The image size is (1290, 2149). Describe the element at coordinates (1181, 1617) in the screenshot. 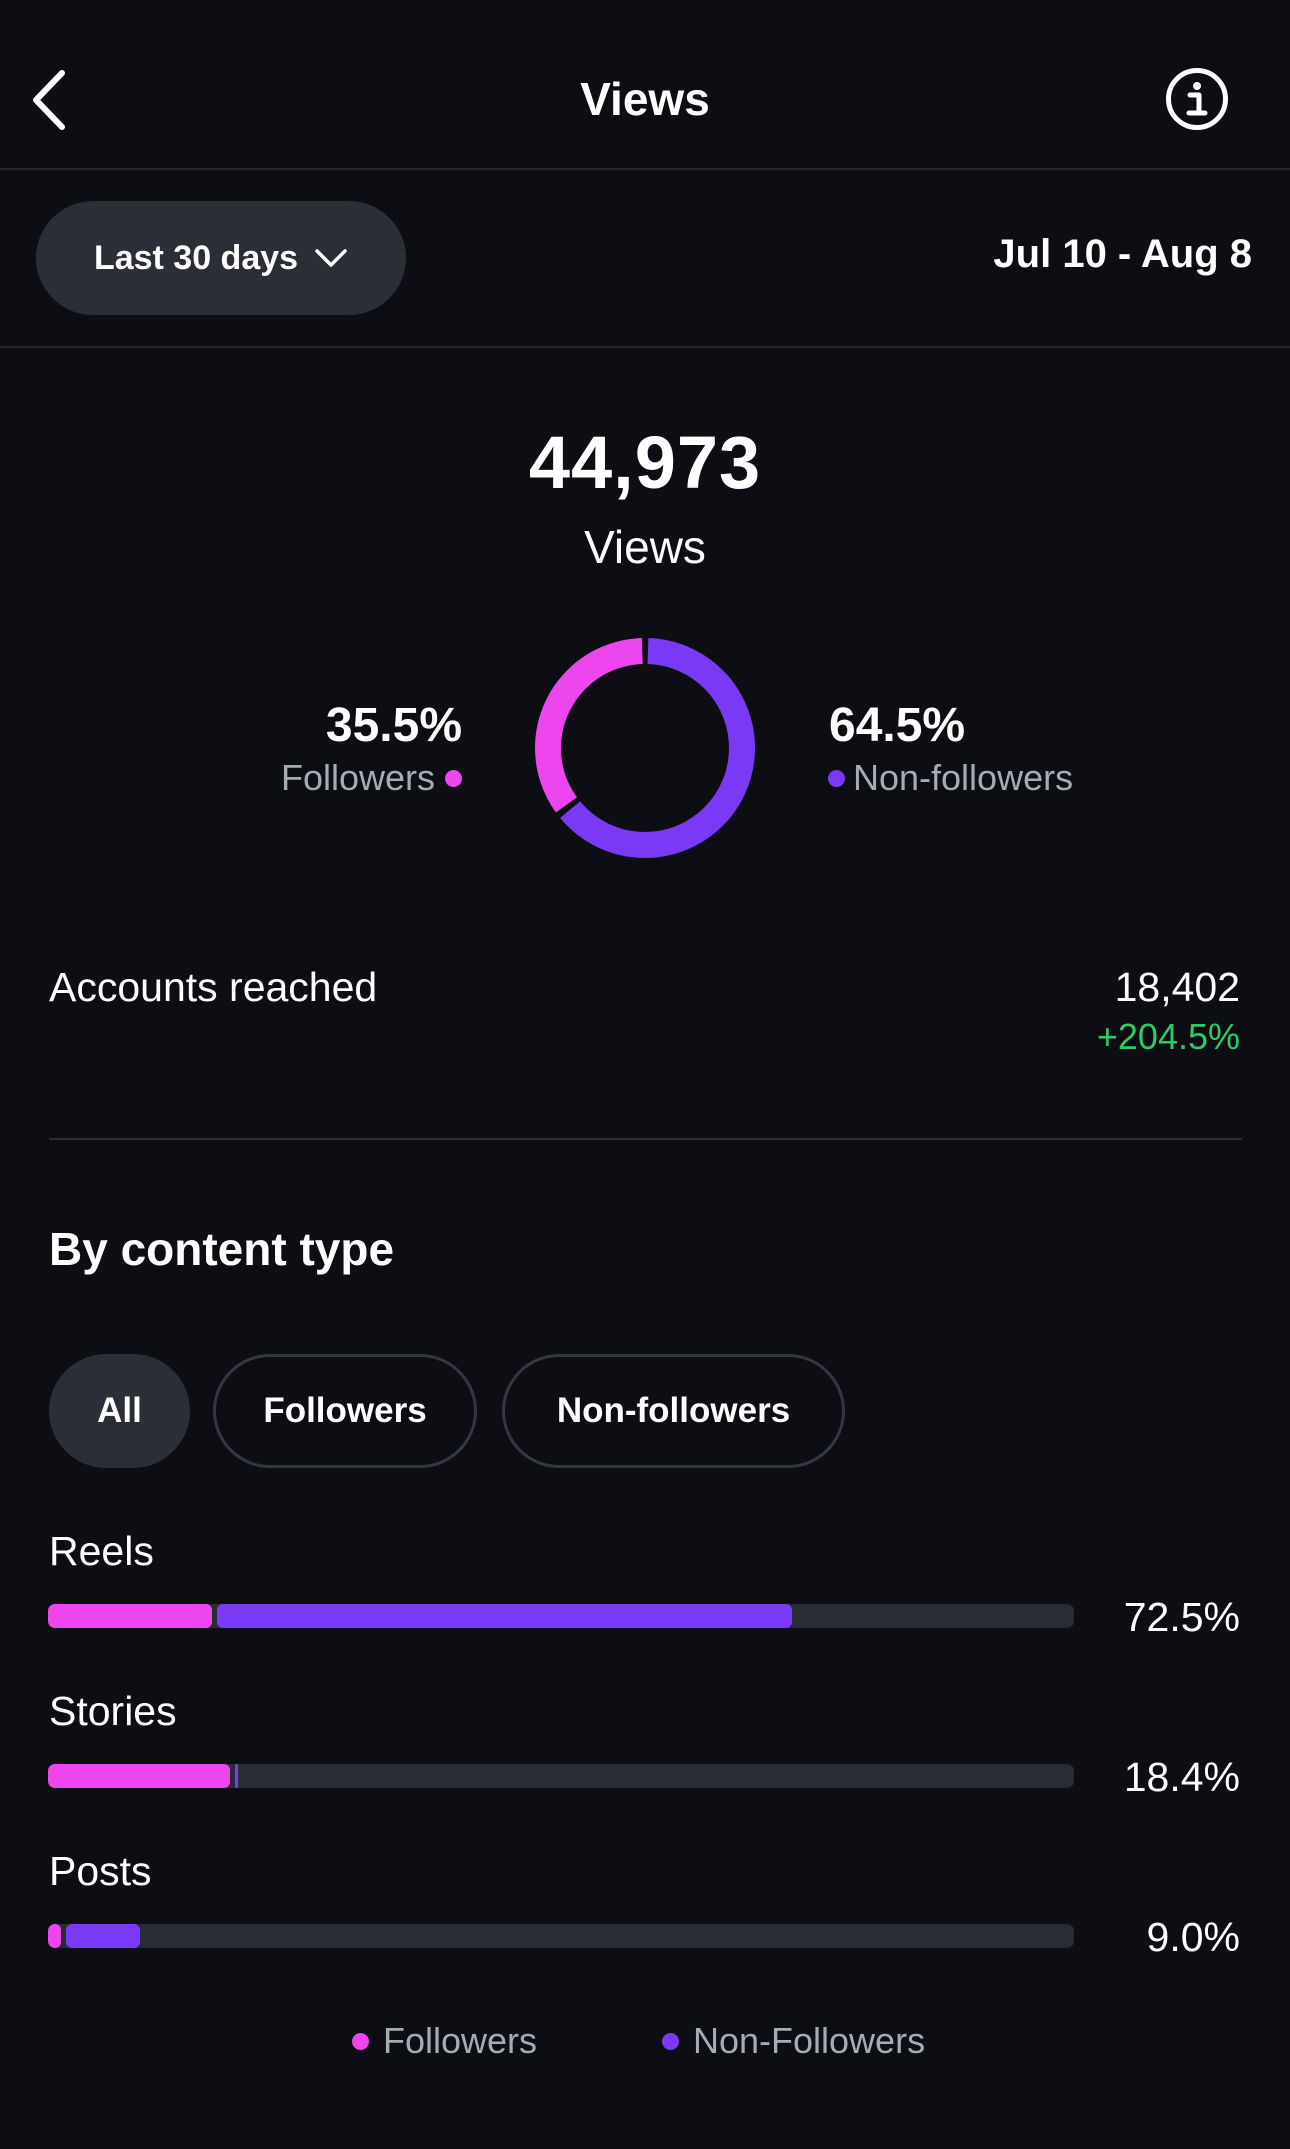

I see `content-row-percentage: 72.5%` at that location.